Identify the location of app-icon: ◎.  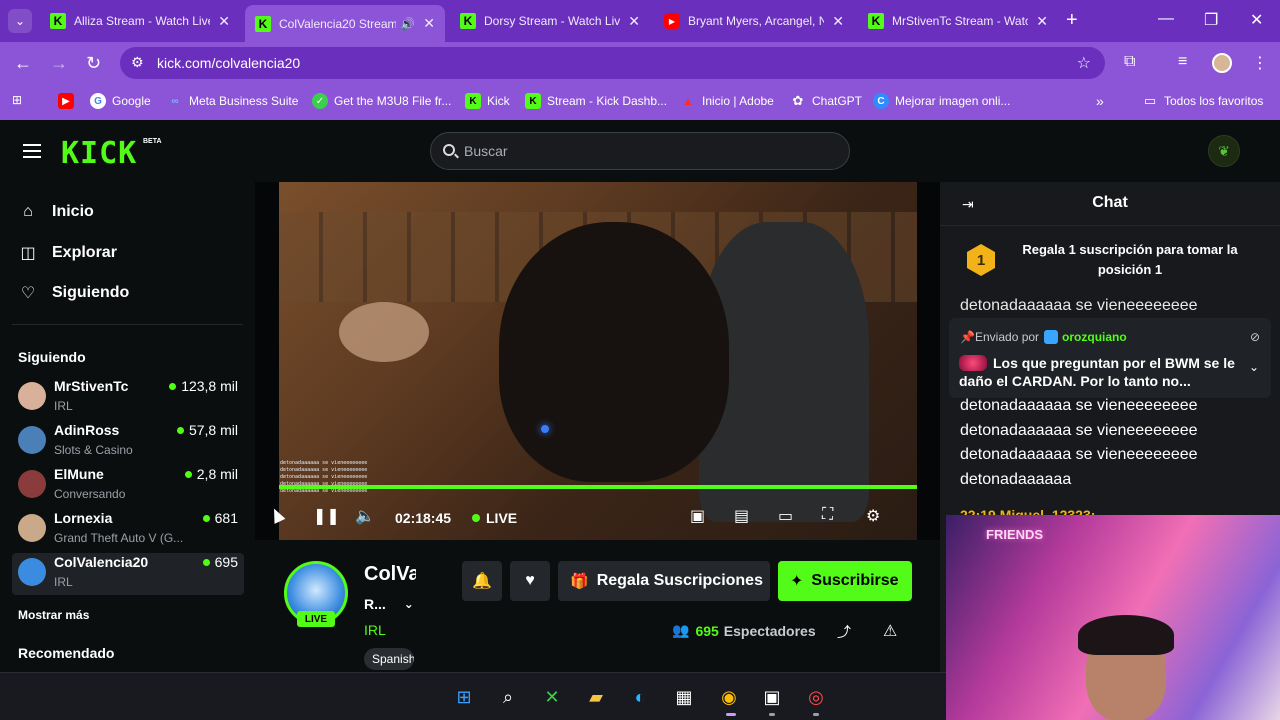
(816, 697).